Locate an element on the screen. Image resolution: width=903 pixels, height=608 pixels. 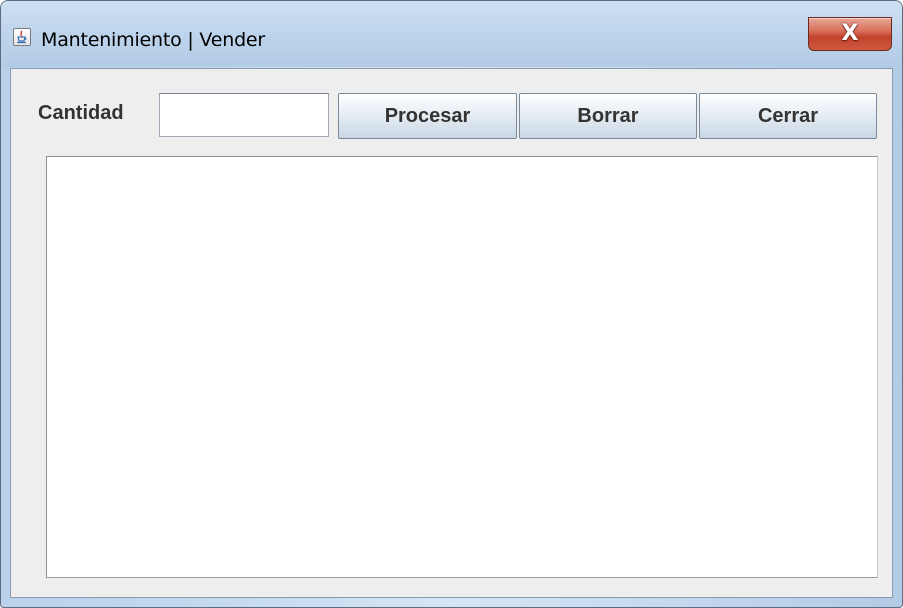
borrar-button: Borrar is located at coordinates (608, 116).